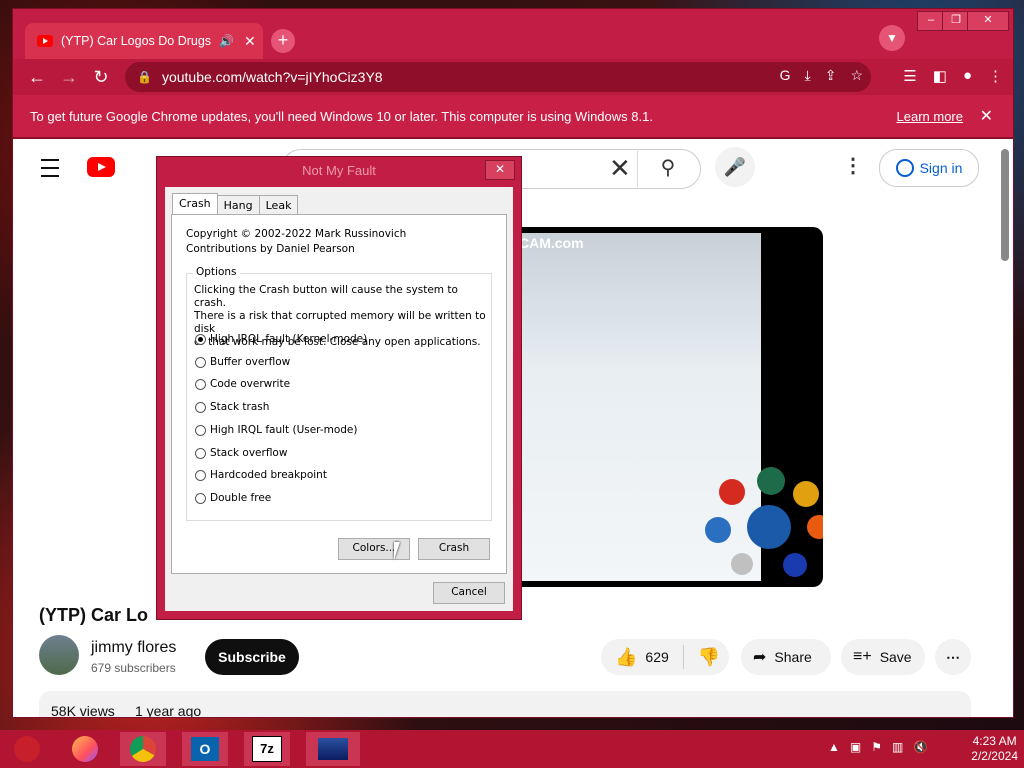 The image size is (1024, 768). What do you see at coordinates (284, 430) in the screenshot?
I see `radio-label: High IRQL fault (User-mode)` at bounding box center [284, 430].